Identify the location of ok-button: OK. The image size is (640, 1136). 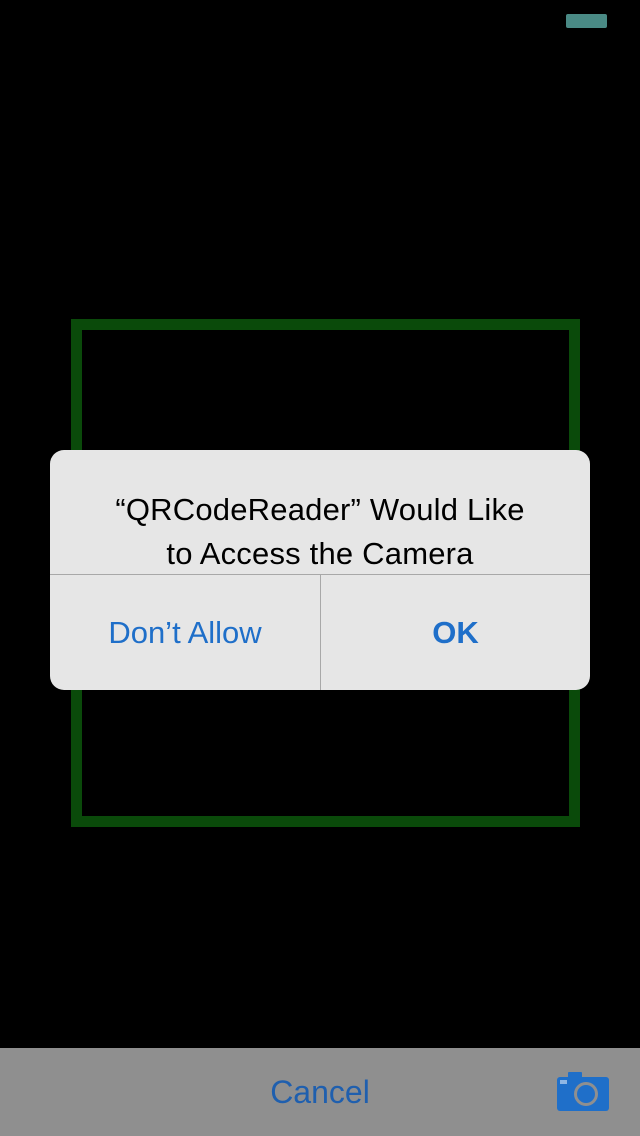
(455, 632).